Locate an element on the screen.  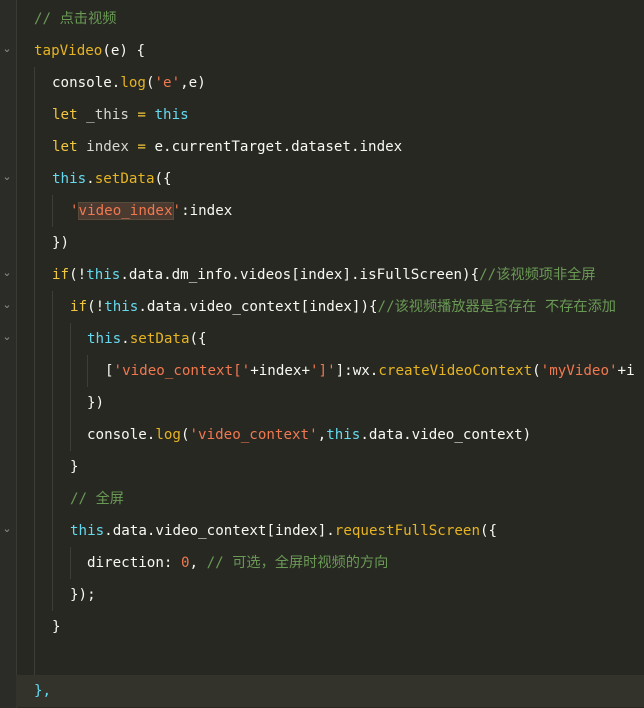
selected-text: video_index is located at coordinates (125, 211).